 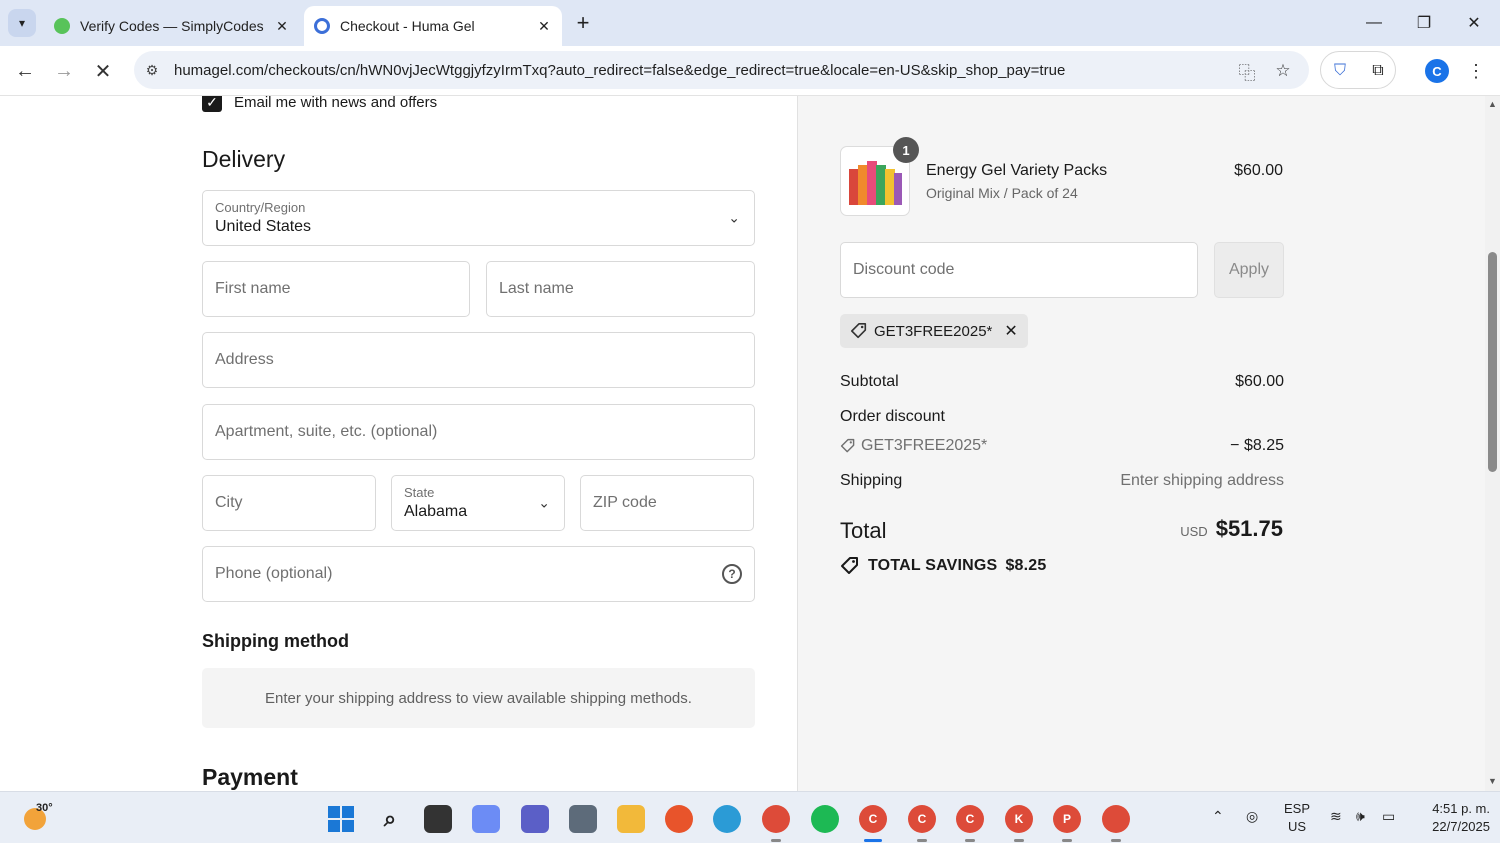 I want to click on first-name-field: First name, so click(x=336, y=289).